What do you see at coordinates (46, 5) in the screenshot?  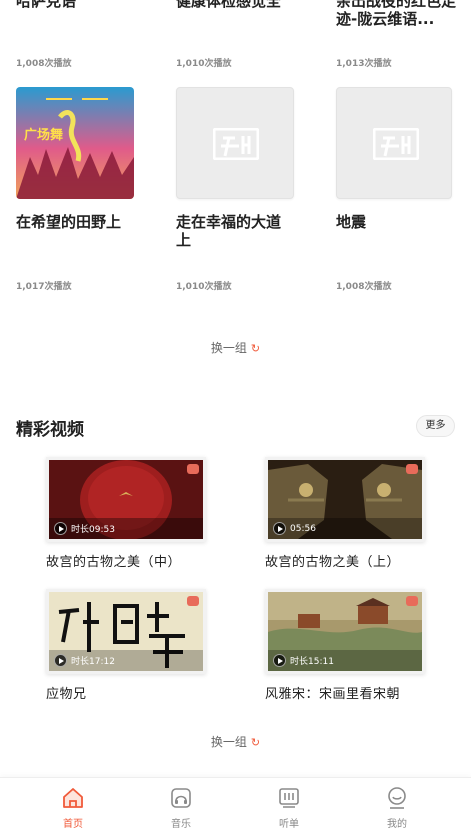 I see `audio-card-title: 哈萨克语` at bounding box center [46, 5].